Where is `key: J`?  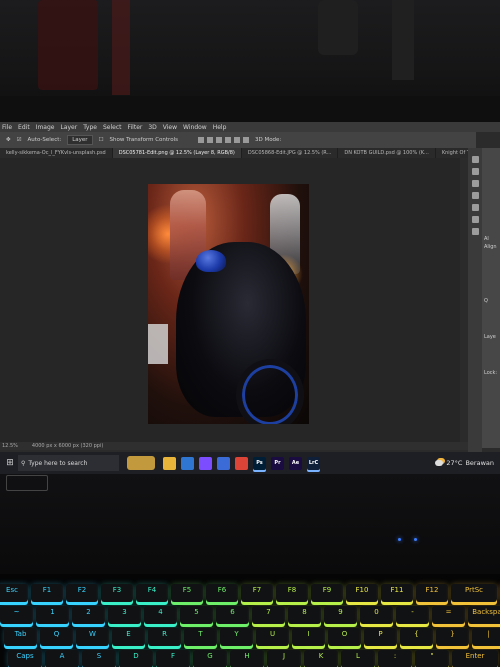
key: J is located at coordinates (284, 658).